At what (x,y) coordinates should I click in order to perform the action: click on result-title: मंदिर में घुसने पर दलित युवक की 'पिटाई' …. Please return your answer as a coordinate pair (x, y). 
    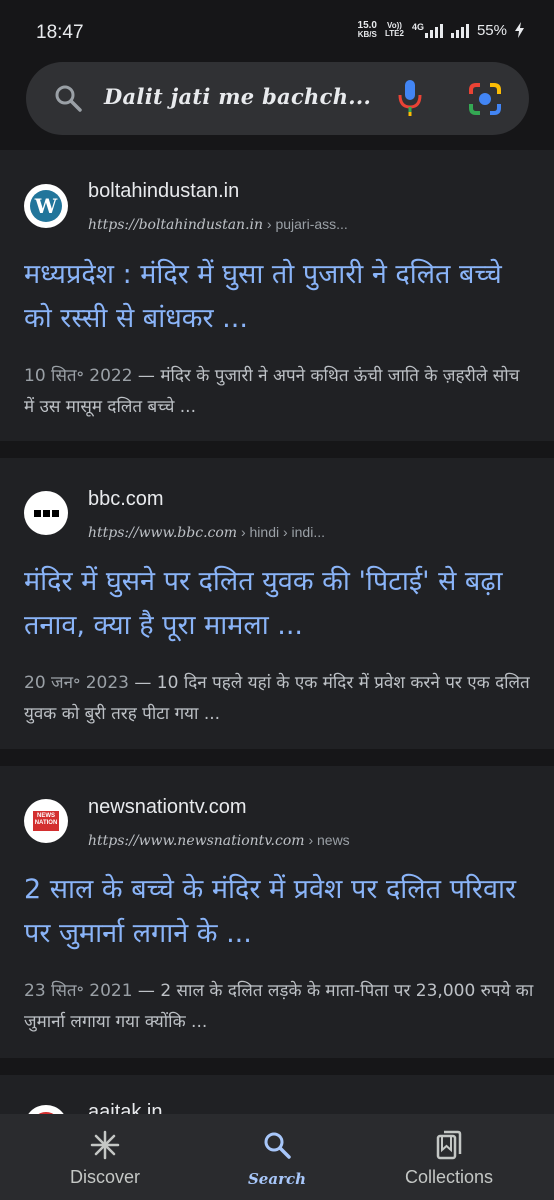
    Looking at the image, I should click on (279, 604).